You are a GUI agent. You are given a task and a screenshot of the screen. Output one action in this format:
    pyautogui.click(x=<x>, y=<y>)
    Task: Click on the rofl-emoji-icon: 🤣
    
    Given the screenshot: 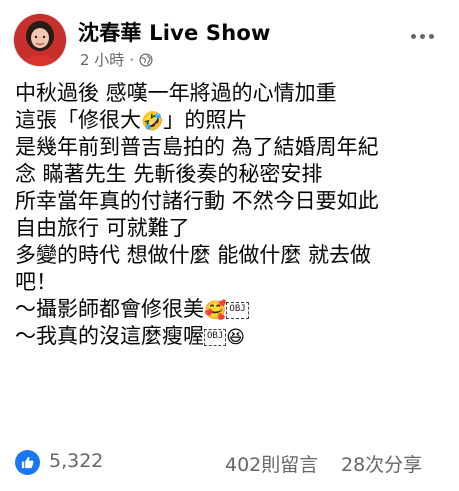 What is the action you would take?
    pyautogui.click(x=152, y=121)
    